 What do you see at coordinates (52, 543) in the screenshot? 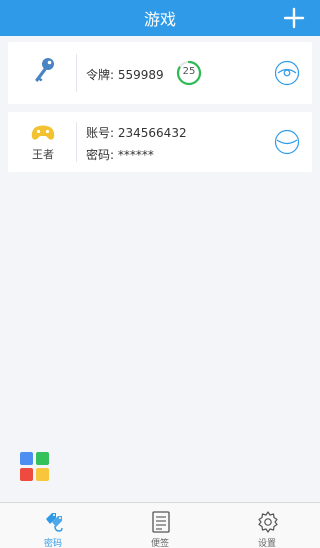
I see `tab-password-label: 密码` at bounding box center [52, 543].